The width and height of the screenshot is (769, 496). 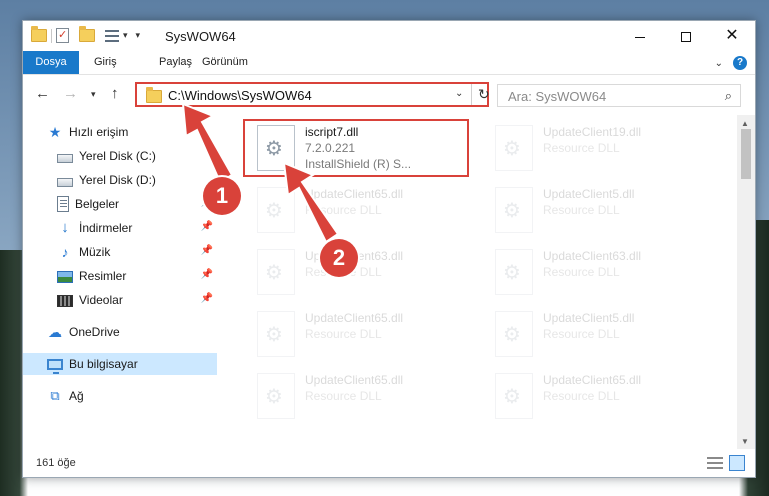 What do you see at coordinates (745, 123) in the screenshot?
I see `scroll-up-icon: ▲` at bounding box center [745, 123].